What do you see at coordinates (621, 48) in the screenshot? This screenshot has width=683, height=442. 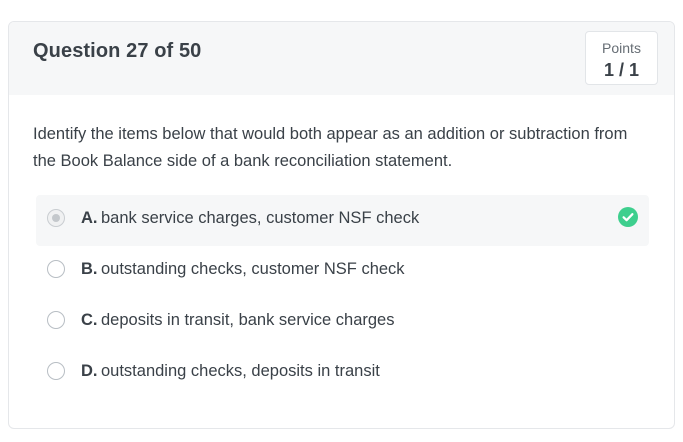 I see `points-label: Points` at bounding box center [621, 48].